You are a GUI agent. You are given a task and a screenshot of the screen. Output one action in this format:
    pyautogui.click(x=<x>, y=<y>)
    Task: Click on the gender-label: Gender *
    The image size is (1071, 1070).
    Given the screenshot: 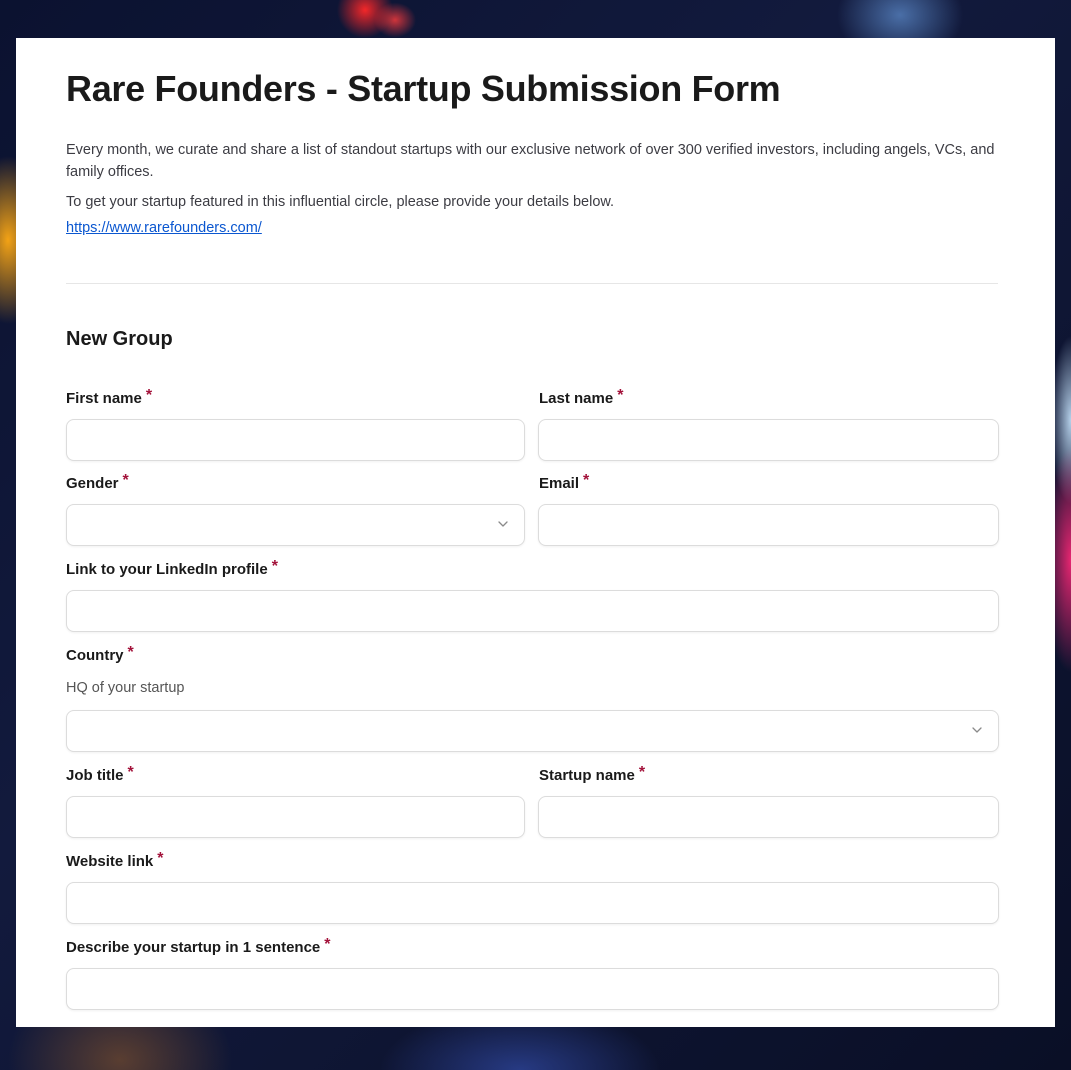 What is the action you would take?
    pyautogui.click(x=97, y=482)
    